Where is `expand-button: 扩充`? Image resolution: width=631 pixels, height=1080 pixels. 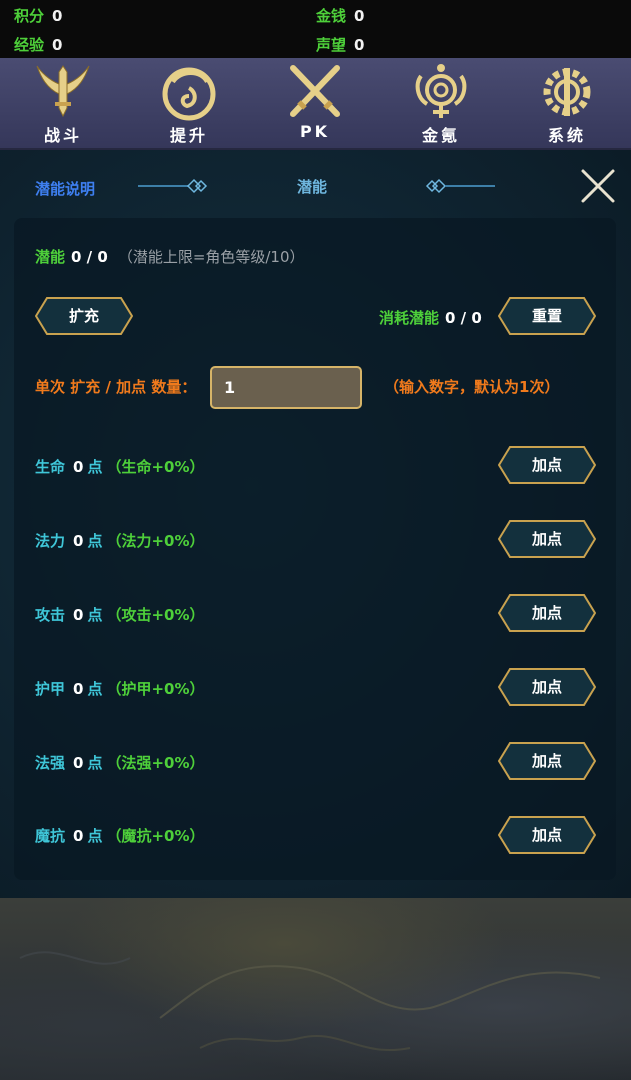
expand-button: 扩充 is located at coordinates (84, 316).